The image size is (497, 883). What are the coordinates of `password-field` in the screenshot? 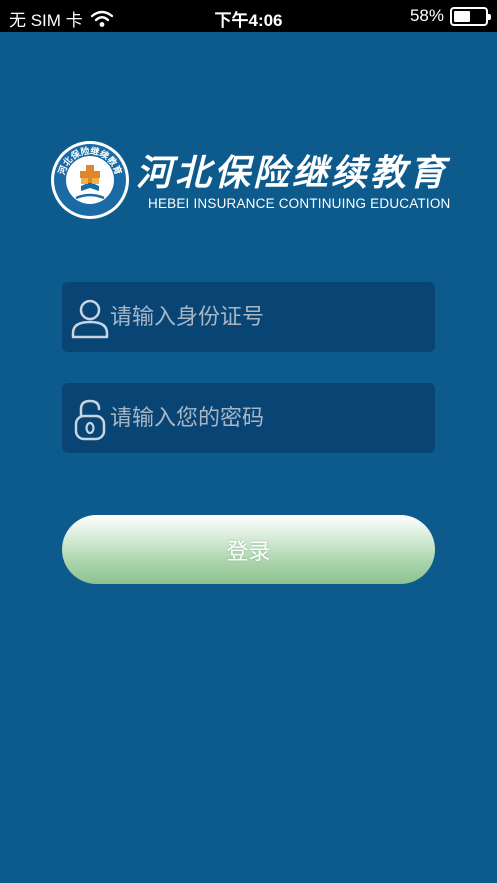 It's located at (248, 418).